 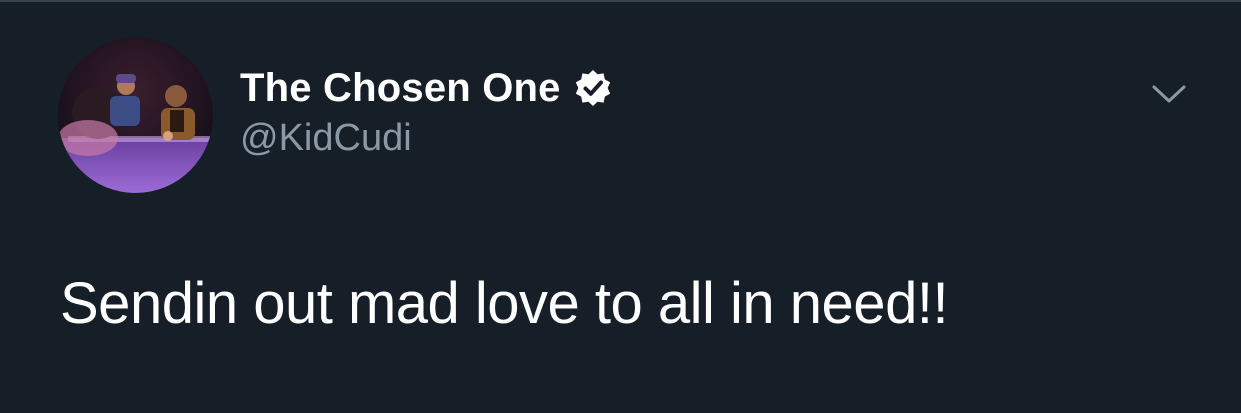 I want to click on chevron-down-icon, so click(x=1169, y=93).